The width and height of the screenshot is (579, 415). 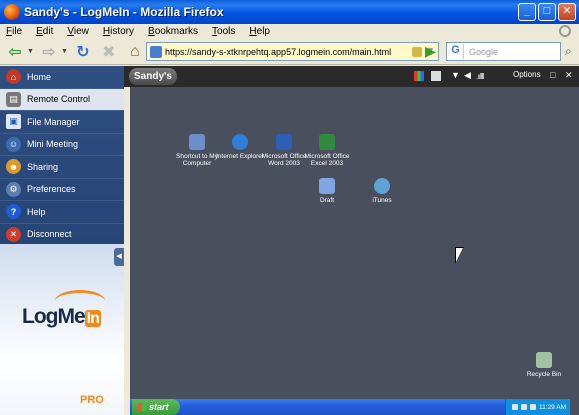 I want to click on volume-level-icon: .ıılllll, so click(x=480, y=76).